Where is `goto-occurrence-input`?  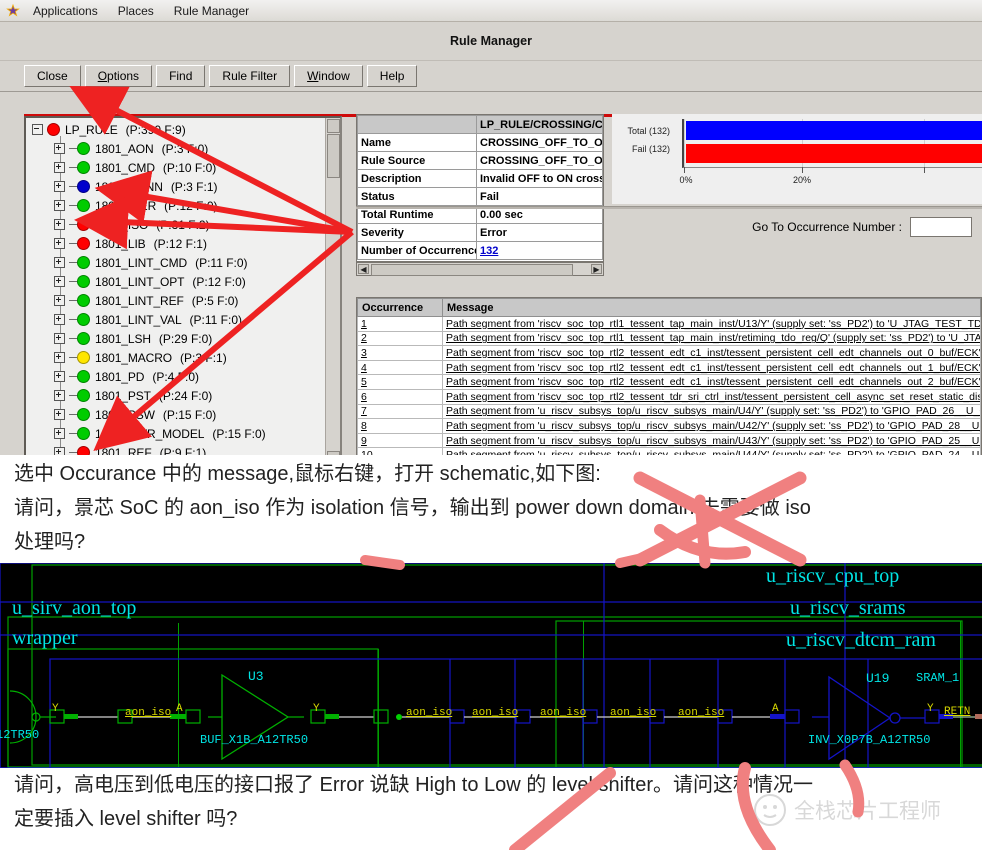 goto-occurrence-input is located at coordinates (941, 227).